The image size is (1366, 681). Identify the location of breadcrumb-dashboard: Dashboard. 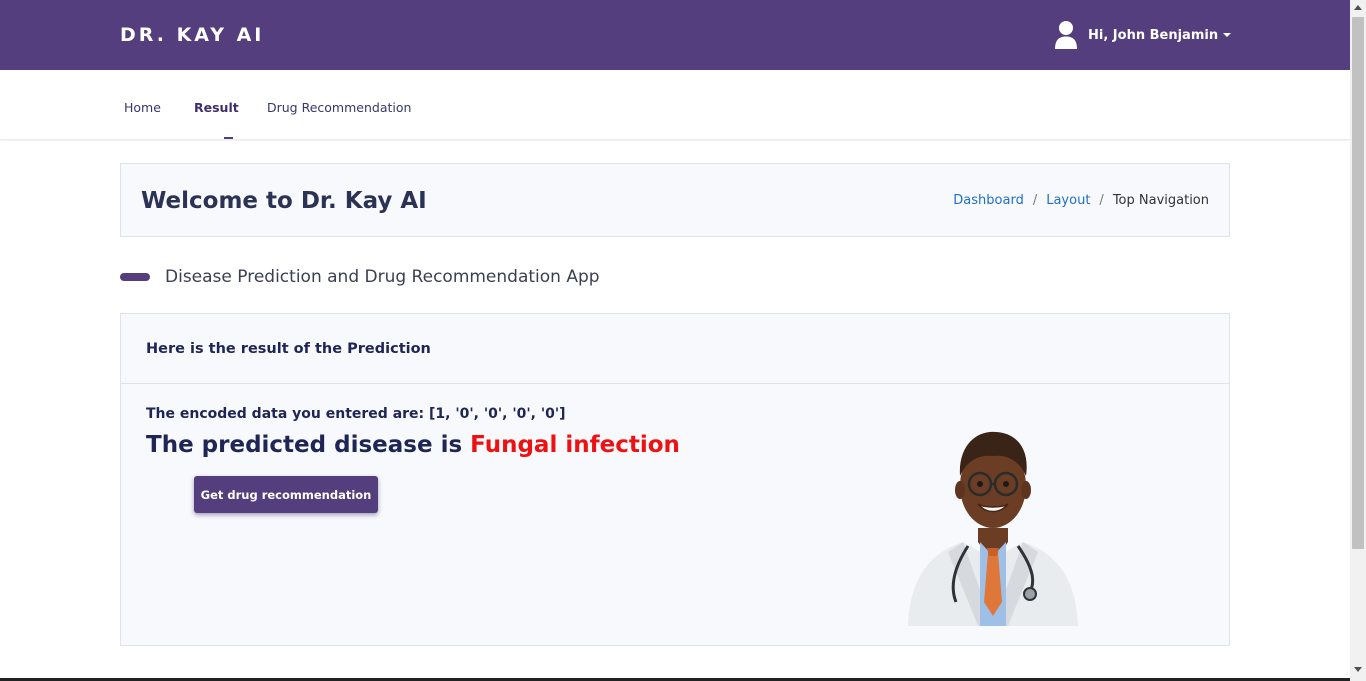
(988, 200).